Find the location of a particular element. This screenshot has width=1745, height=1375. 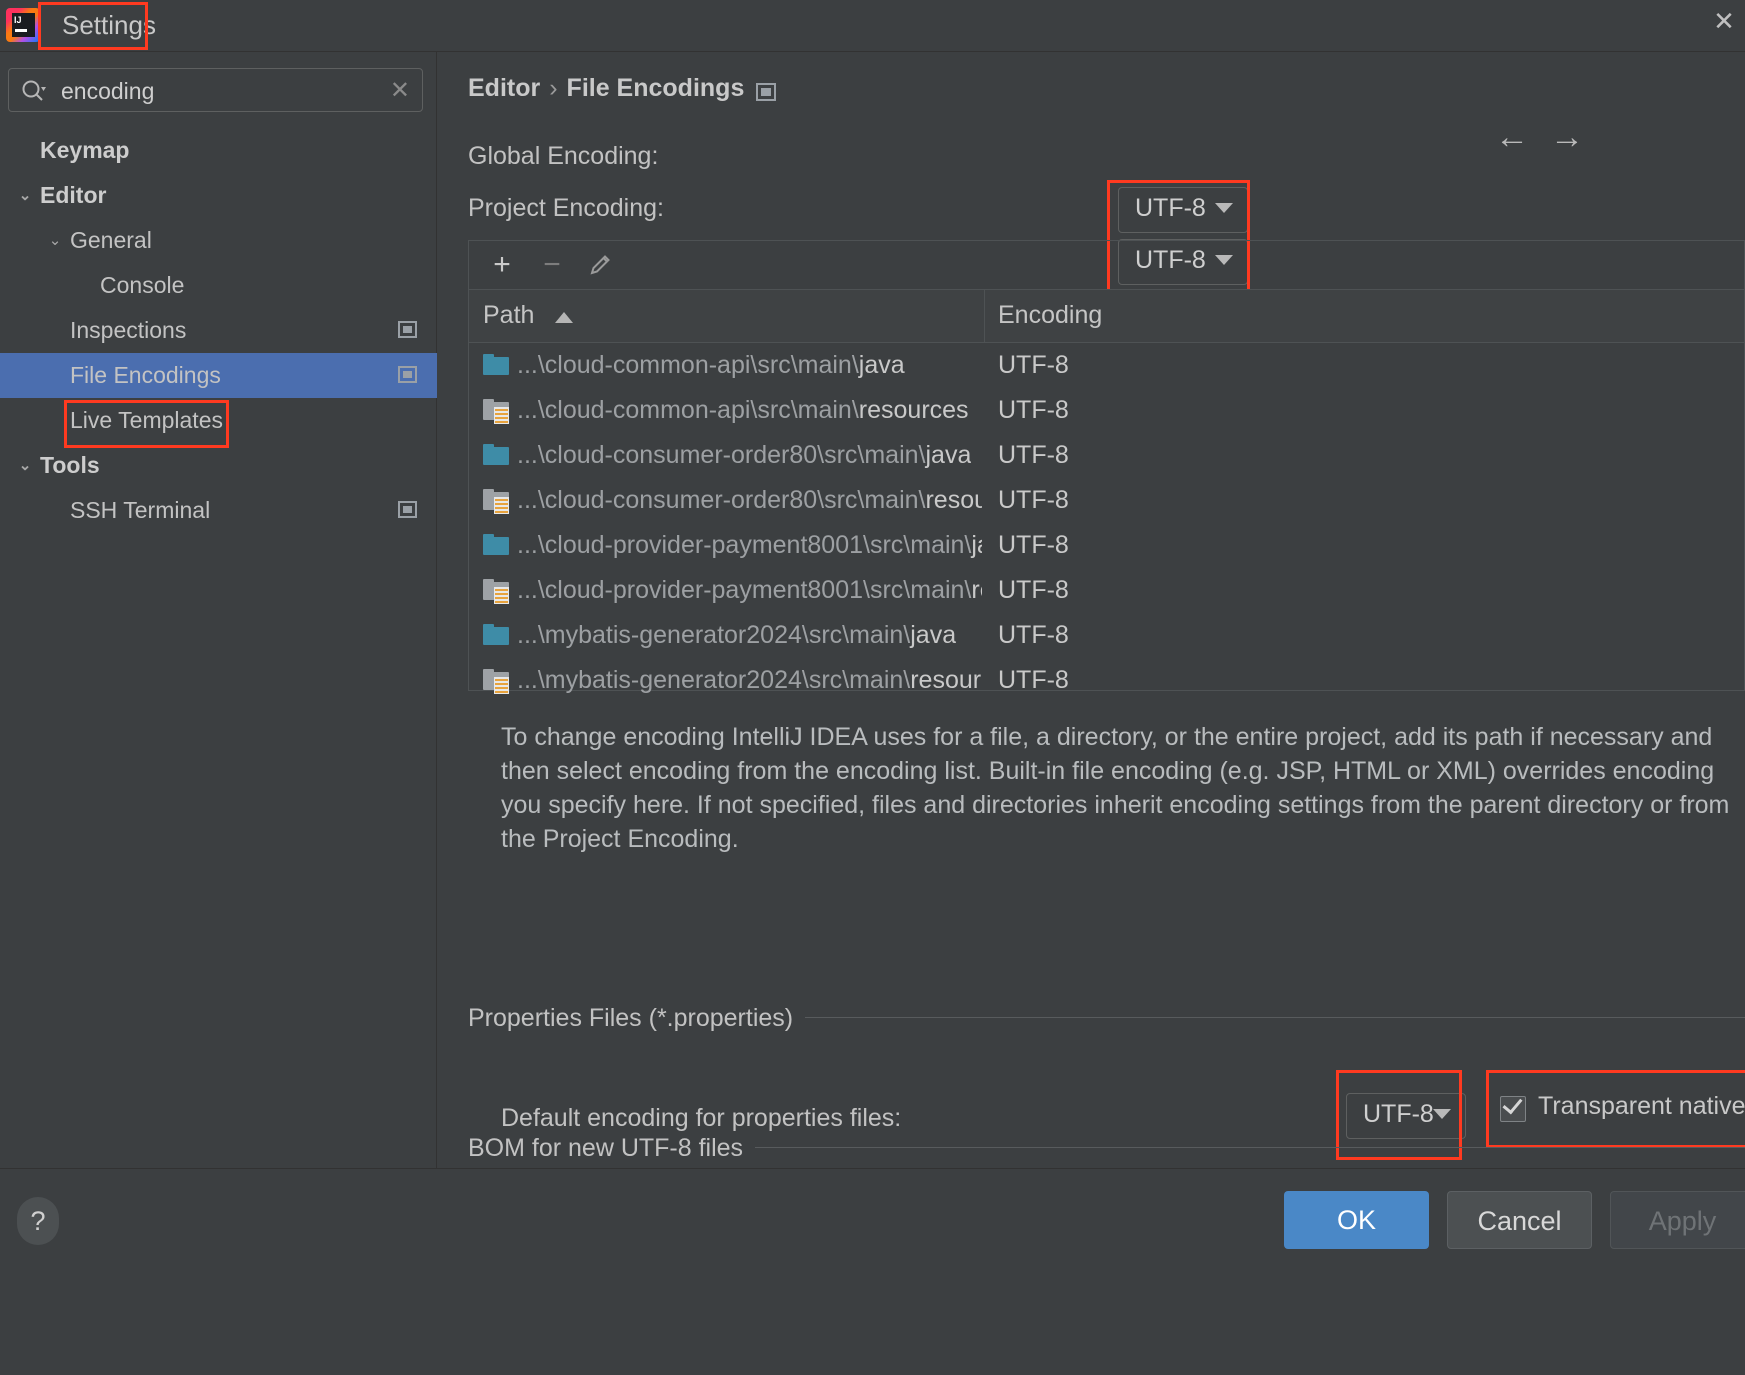

breadcrumb-current: File Encodings is located at coordinates (655, 88).